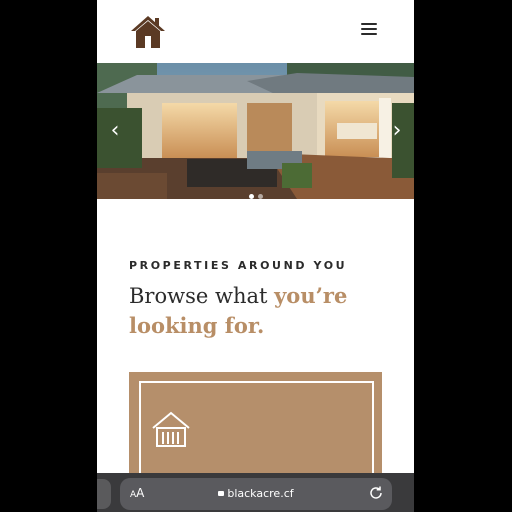 The image size is (512, 512). Describe the element at coordinates (369, 30) in the screenshot. I see `hamburger-menu-icon` at that location.